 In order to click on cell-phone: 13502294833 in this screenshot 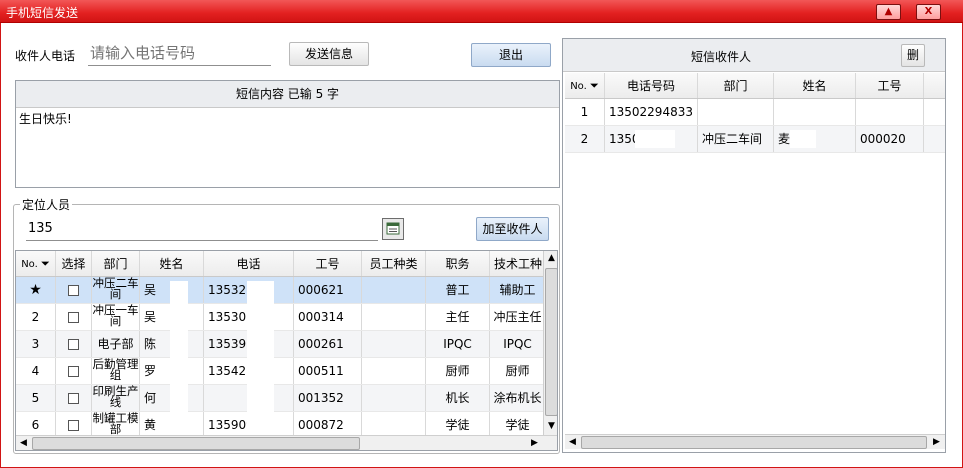, I will do `click(651, 112)`.